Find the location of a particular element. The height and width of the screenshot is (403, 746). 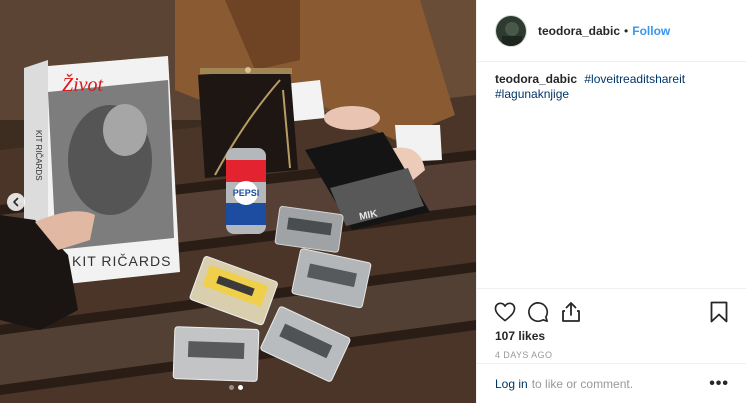

pepsi-can: PEPSI is located at coordinates (246, 191).